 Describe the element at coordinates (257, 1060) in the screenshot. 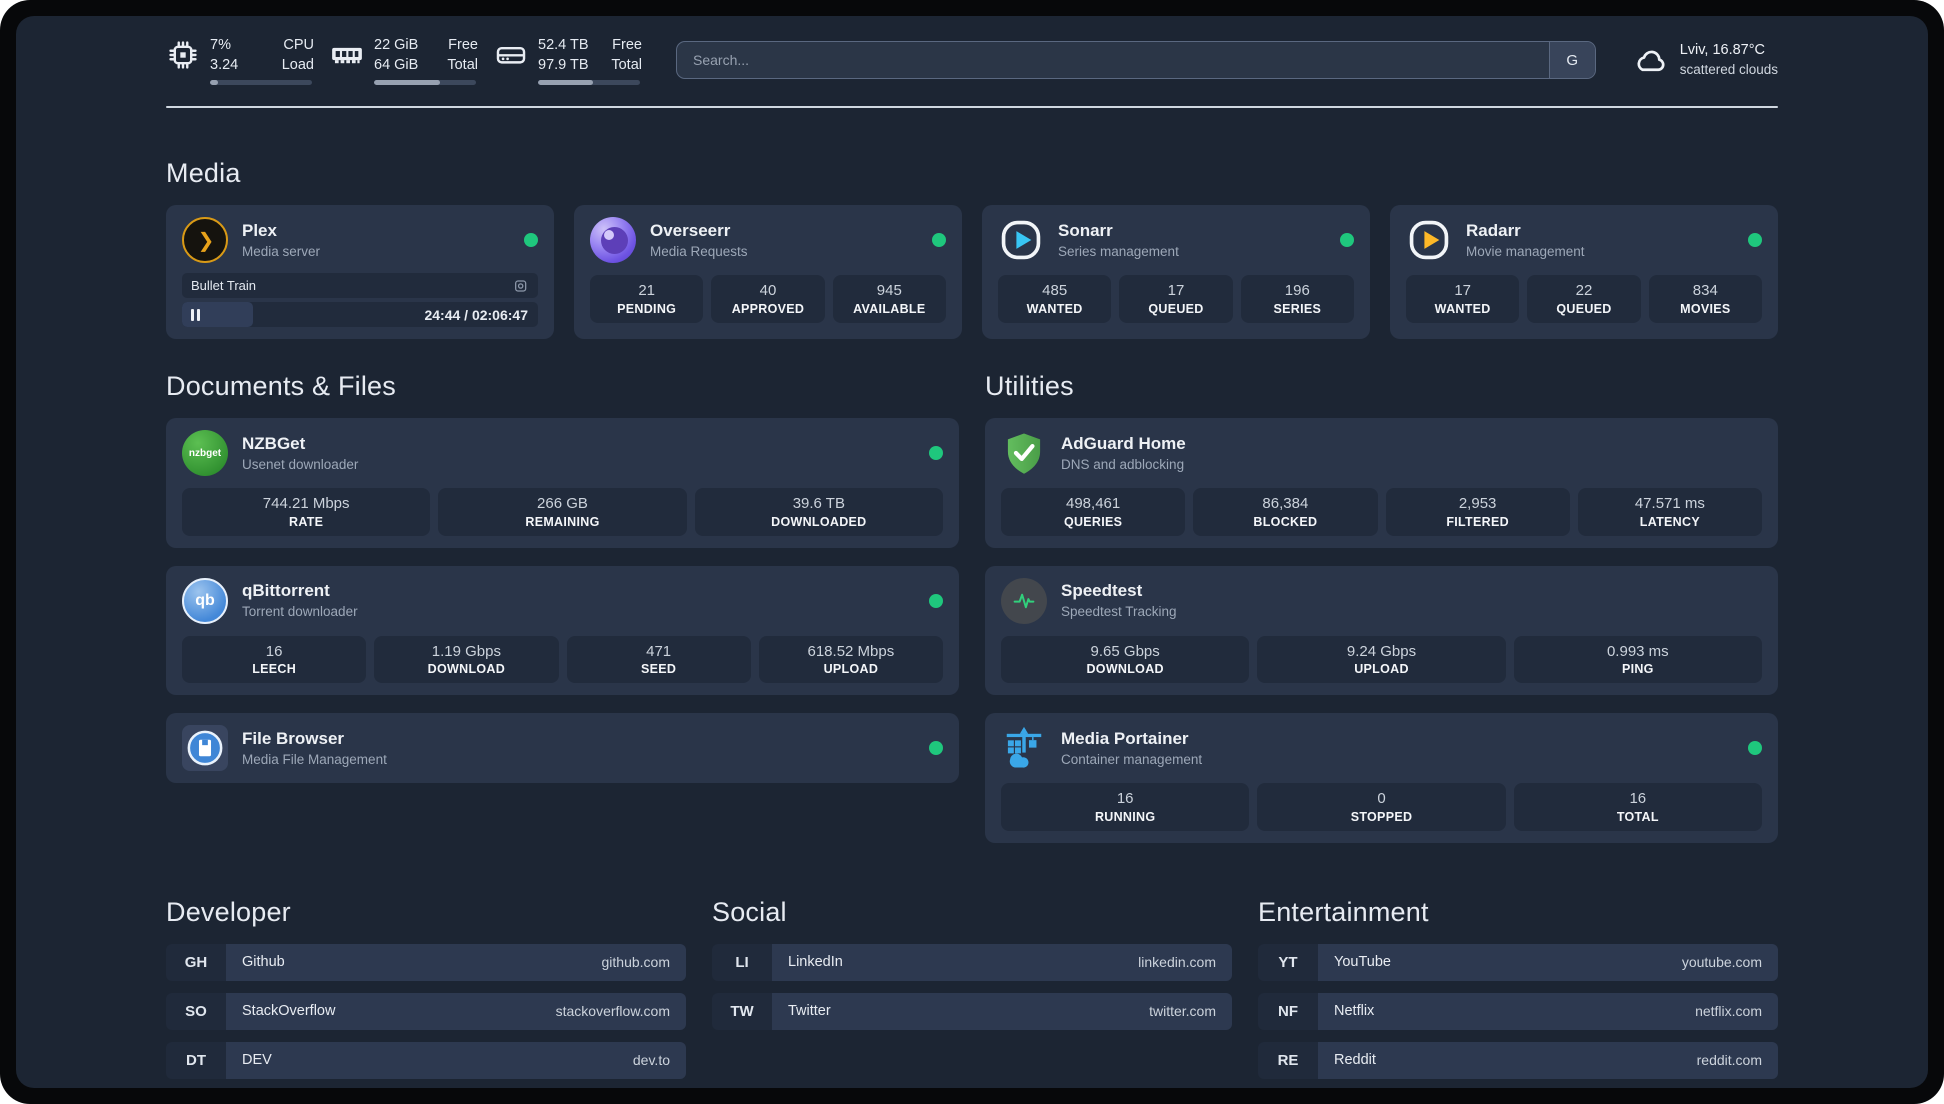

I see `bookmark-name: DEV` at that location.